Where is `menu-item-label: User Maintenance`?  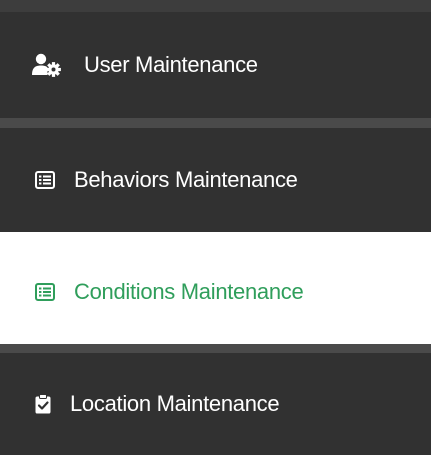 menu-item-label: User Maintenance is located at coordinates (171, 64).